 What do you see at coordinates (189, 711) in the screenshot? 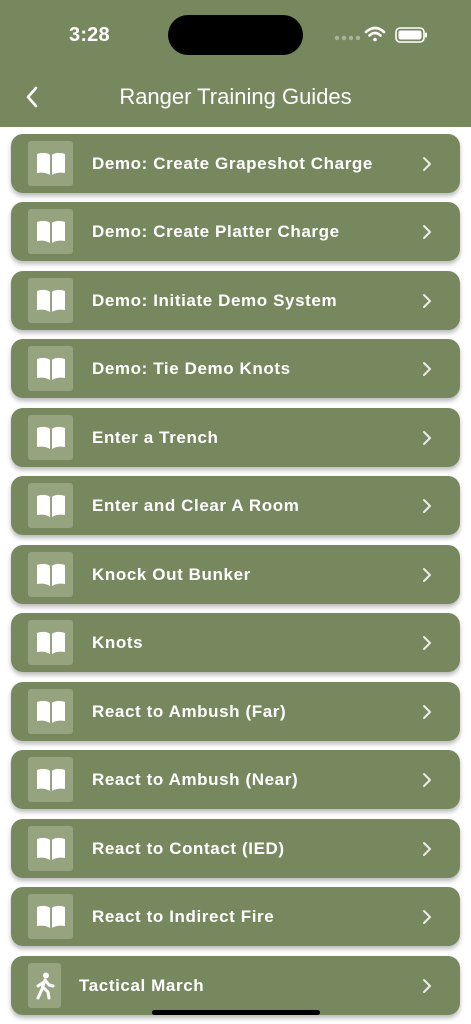
I see `list-item-label: React to Ambush (Far)` at bounding box center [189, 711].